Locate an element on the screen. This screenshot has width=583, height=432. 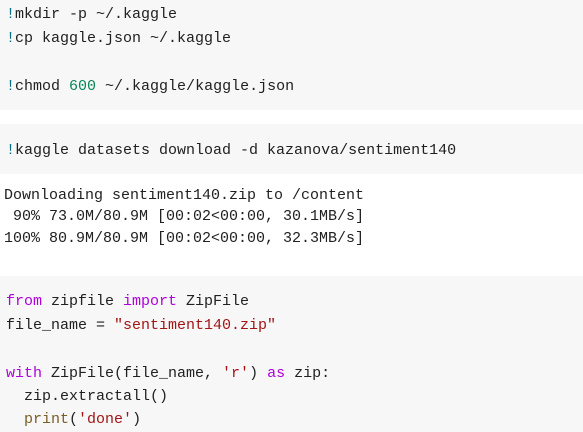
alias-name: zip: is located at coordinates (308, 373).